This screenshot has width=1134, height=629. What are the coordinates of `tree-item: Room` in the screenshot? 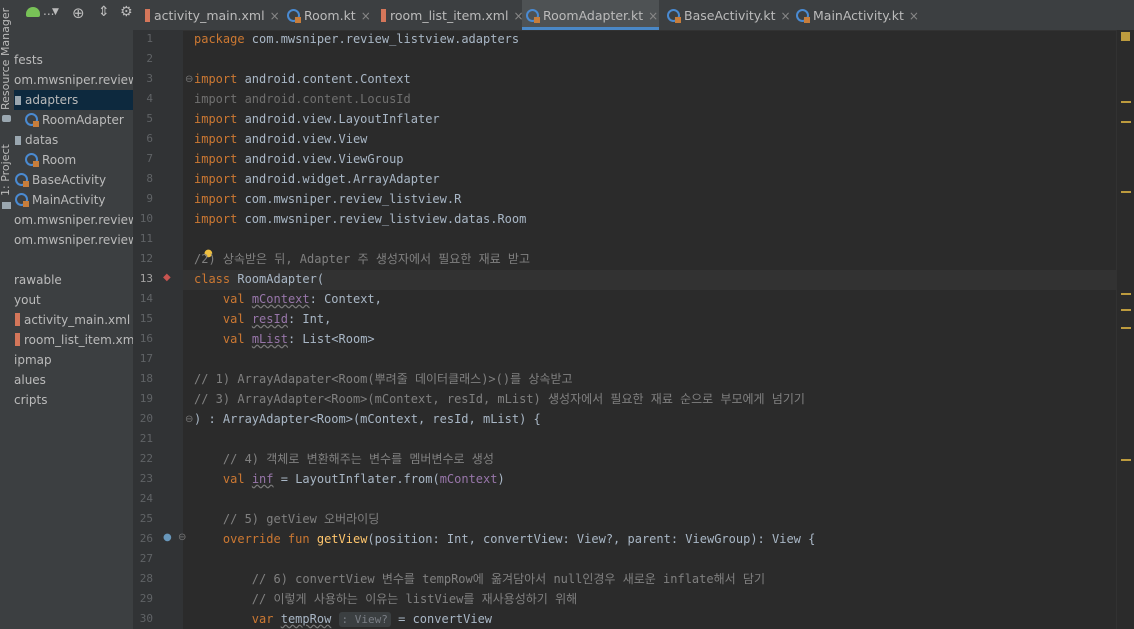 It's located at (73, 160).